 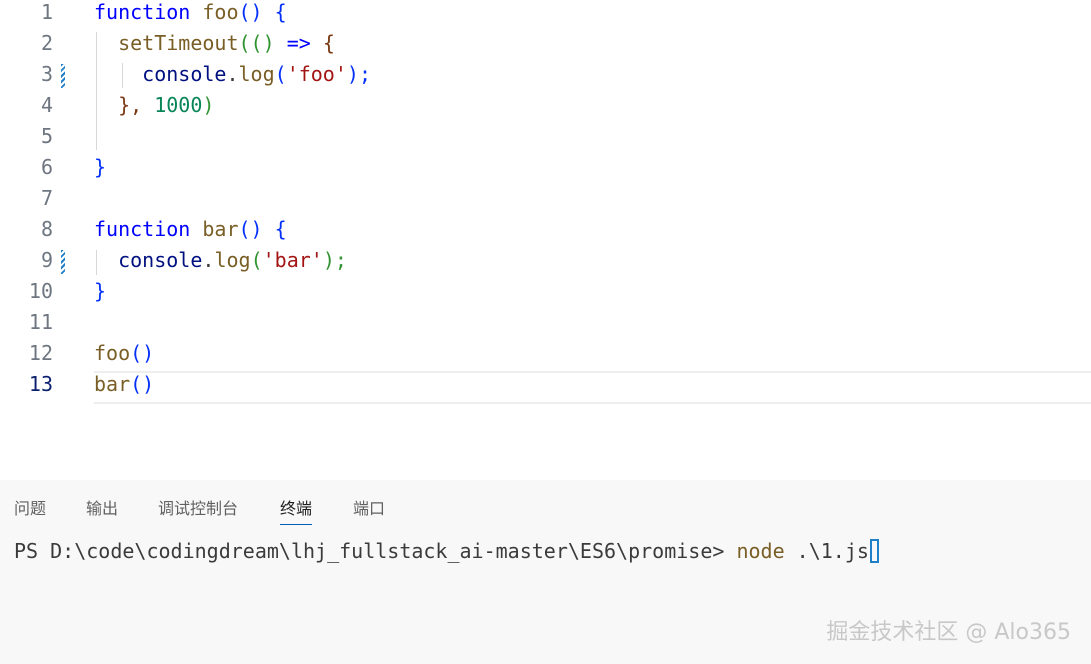 What do you see at coordinates (40, 322) in the screenshot?
I see `line-number: 11` at bounding box center [40, 322].